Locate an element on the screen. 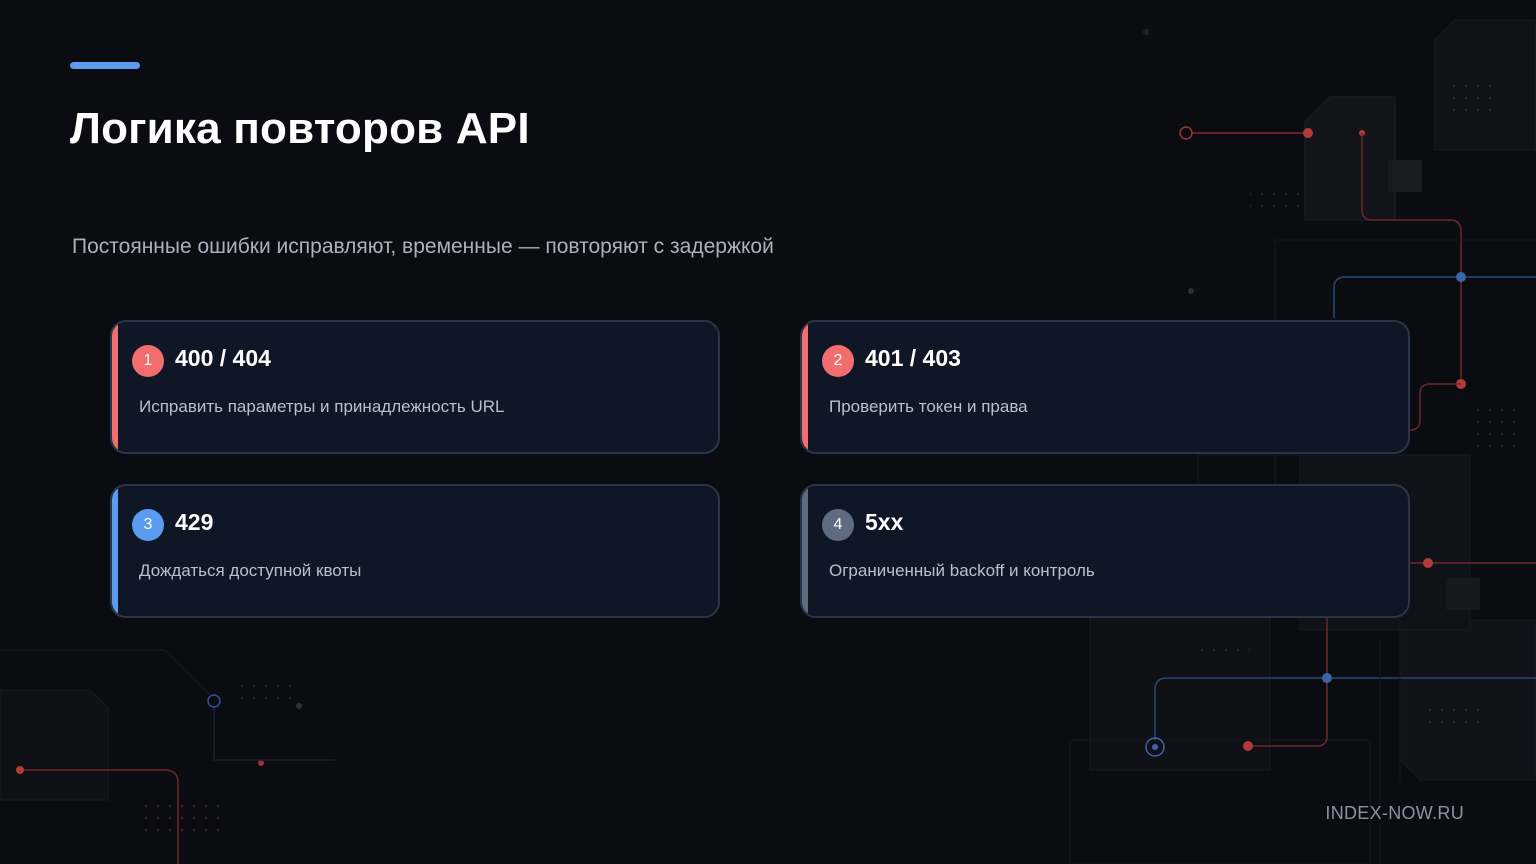 The height and width of the screenshot is (864, 1536). card-number-badge: 1 is located at coordinates (148, 361).